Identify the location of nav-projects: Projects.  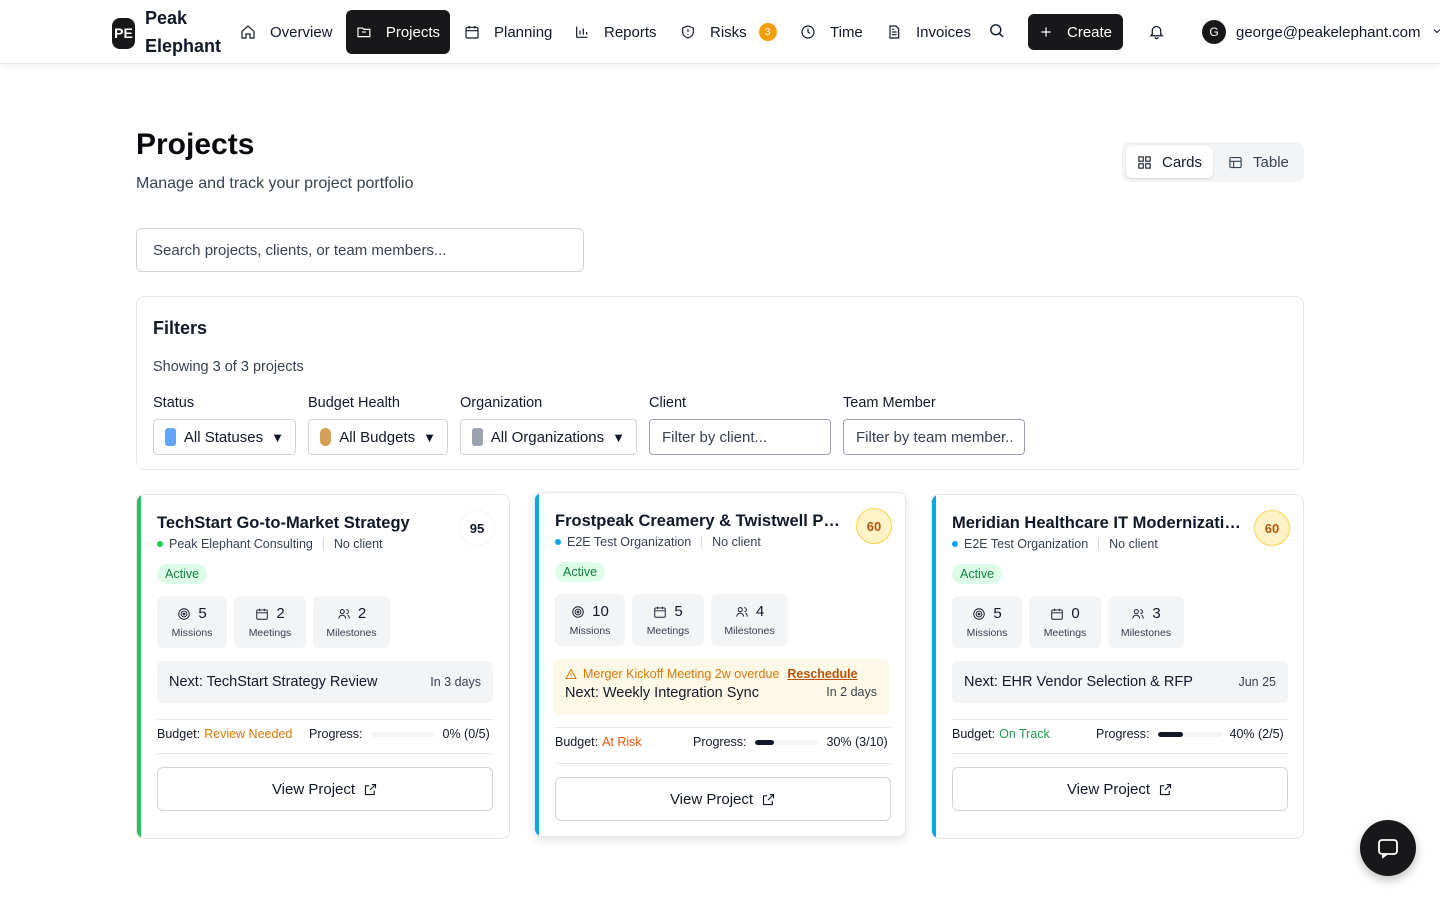
(398, 32).